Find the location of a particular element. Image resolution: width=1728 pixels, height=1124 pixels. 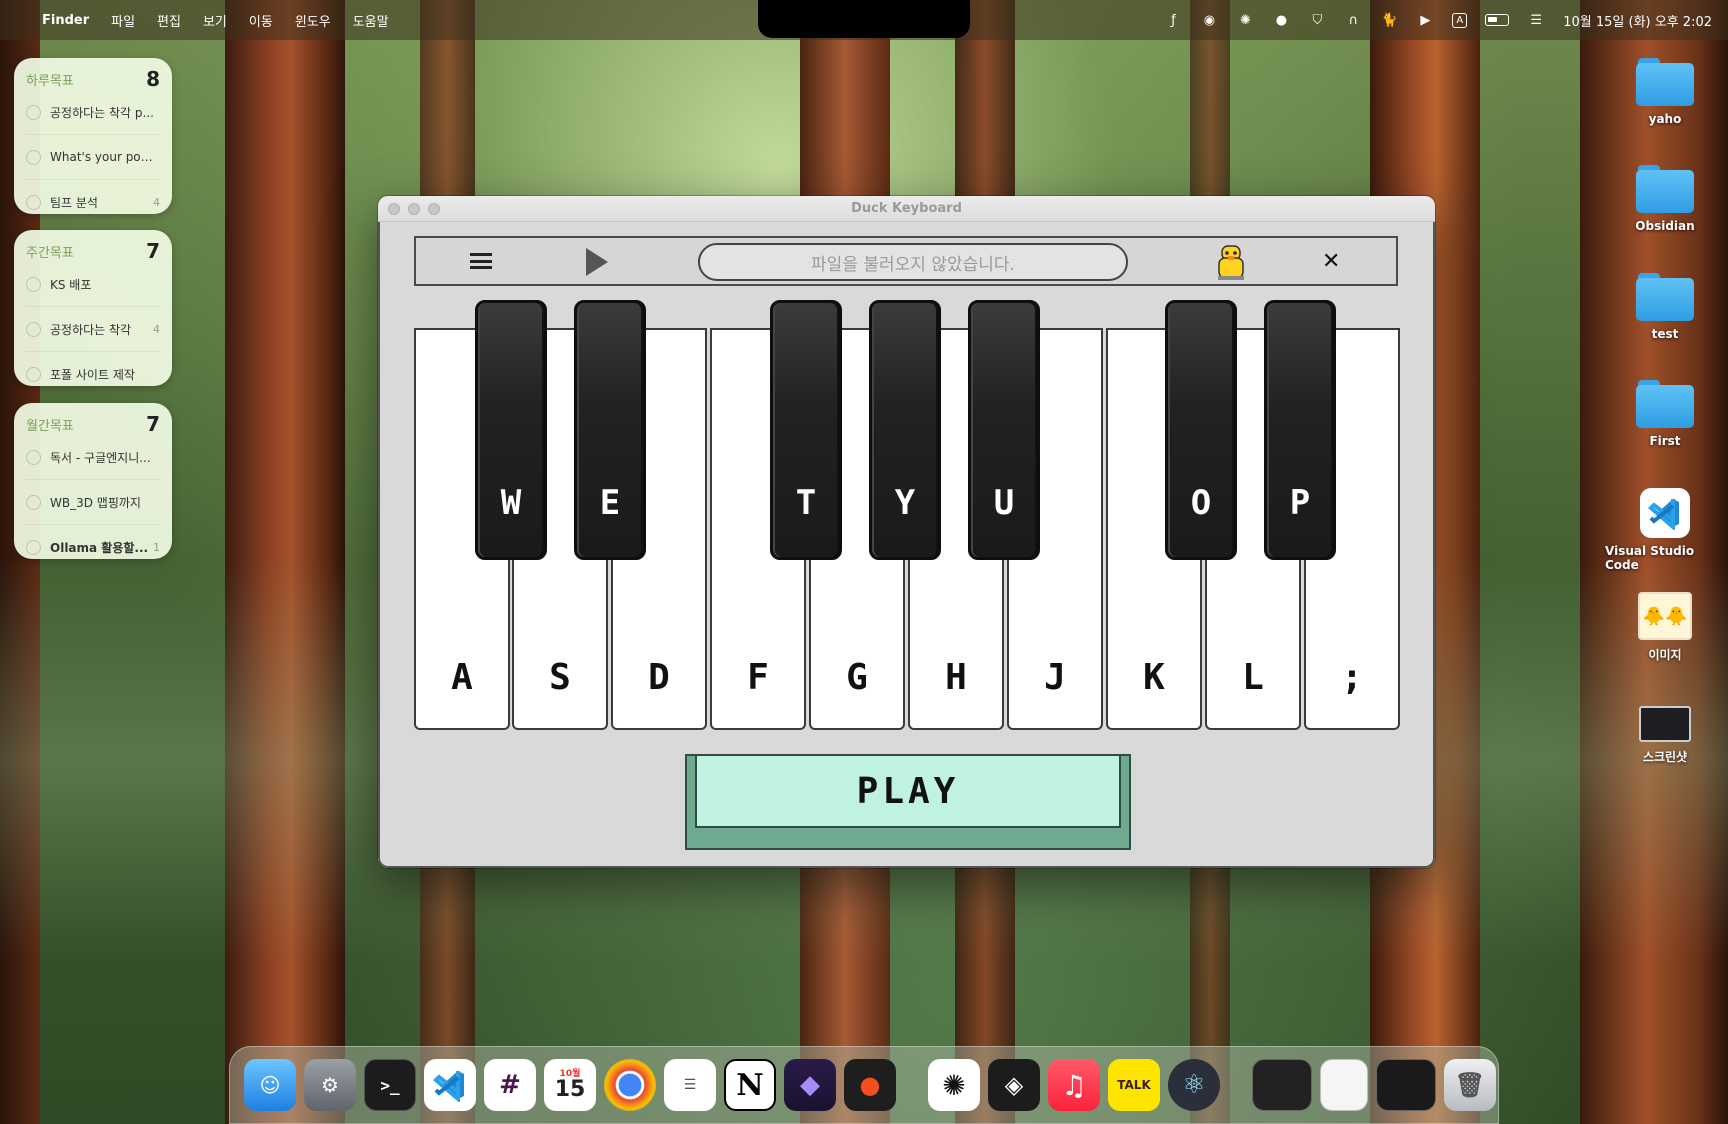

menu-file: 파일 is located at coordinates (123, 20).